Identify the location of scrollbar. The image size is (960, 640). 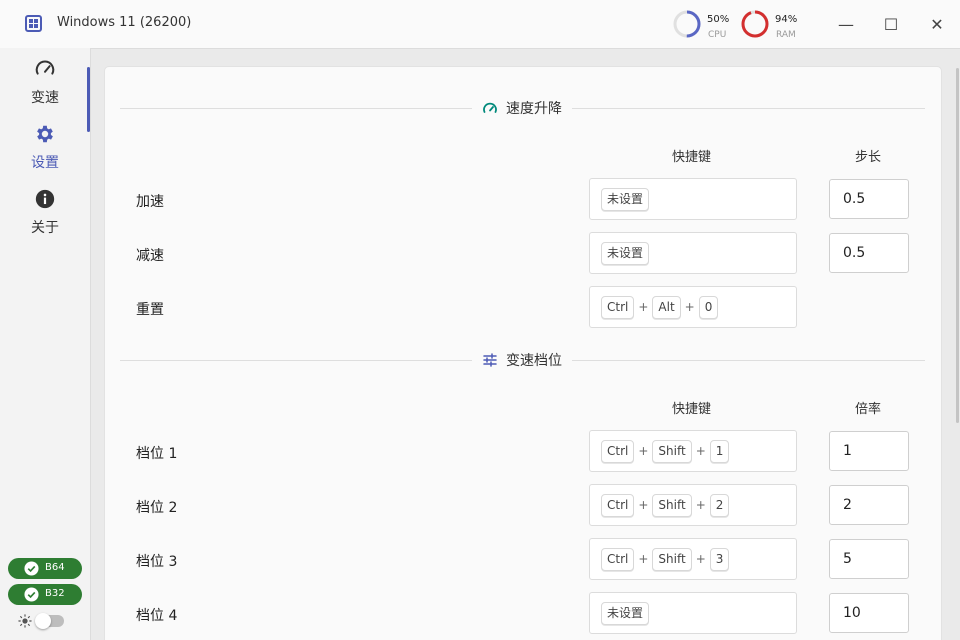
(957, 245).